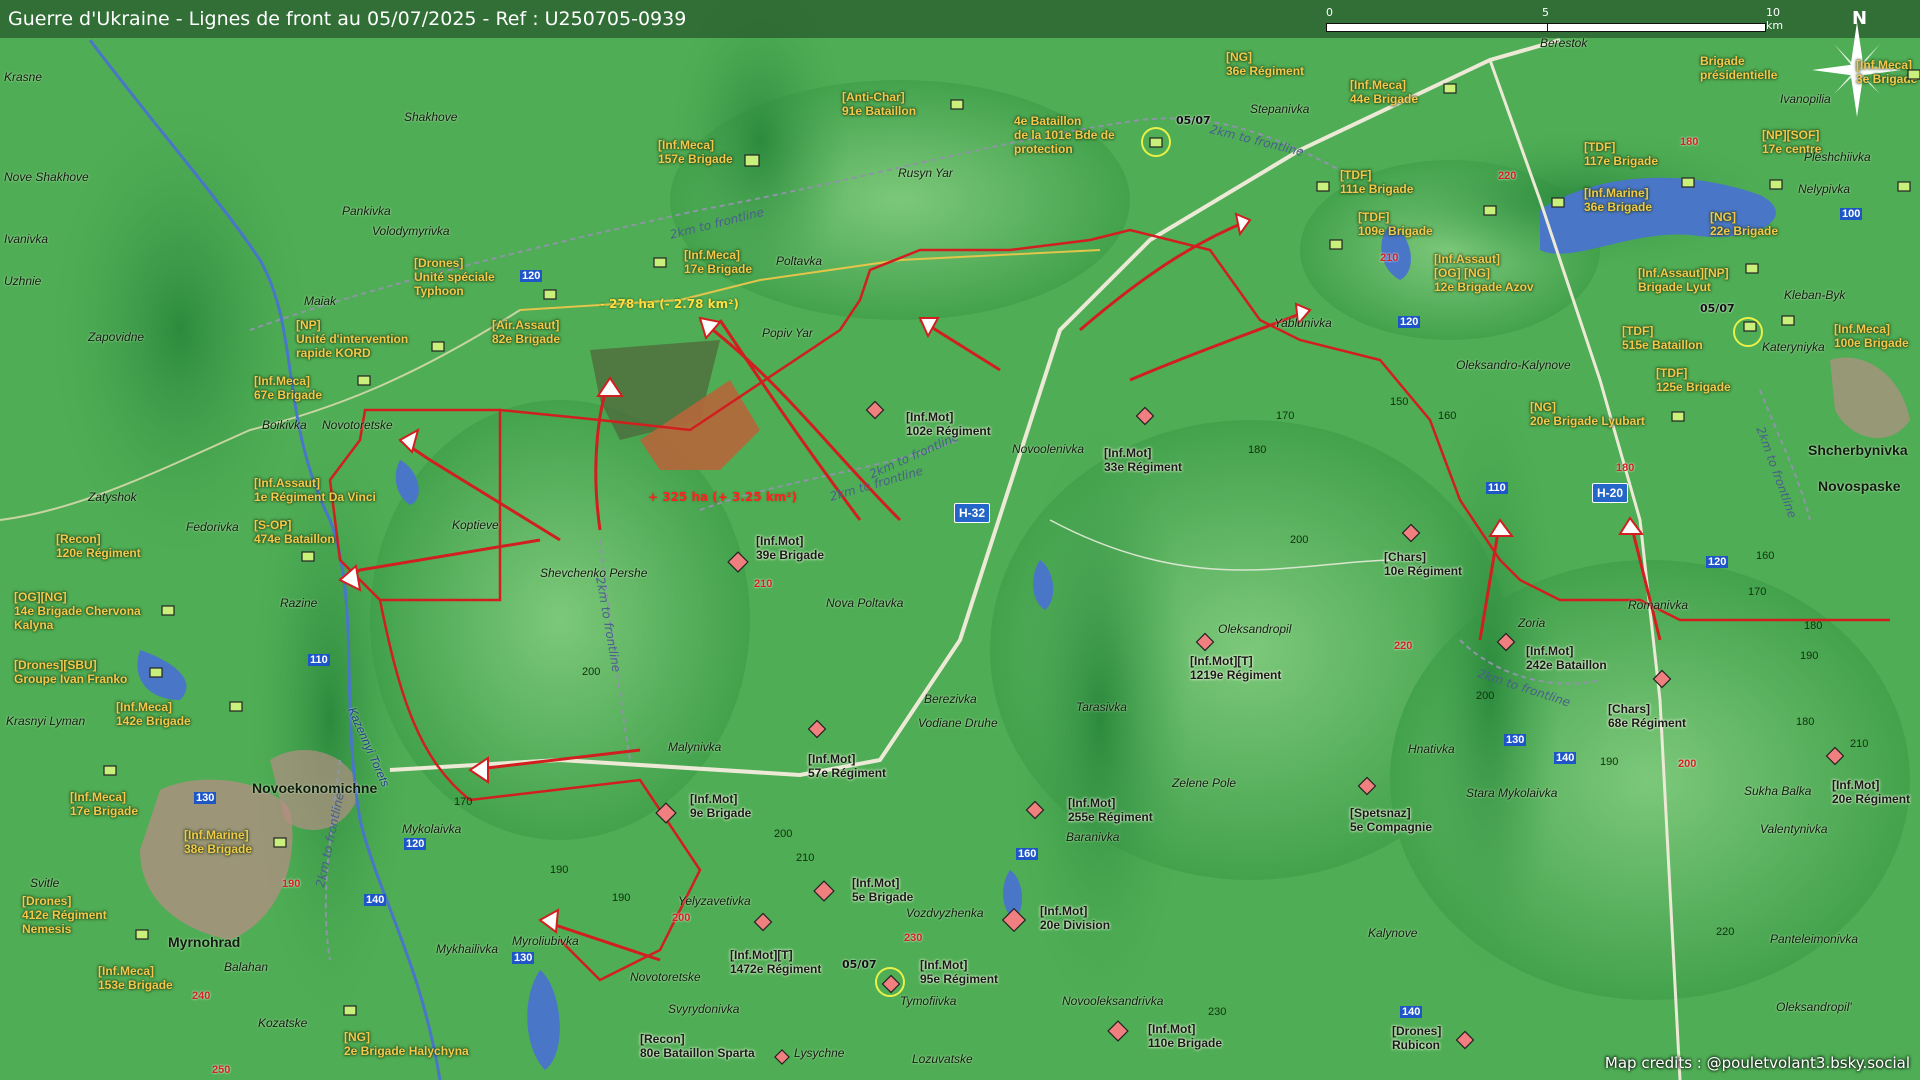 The width and height of the screenshot is (1920, 1080). I want to click on place-label: Nova Poltavka, so click(865, 603).